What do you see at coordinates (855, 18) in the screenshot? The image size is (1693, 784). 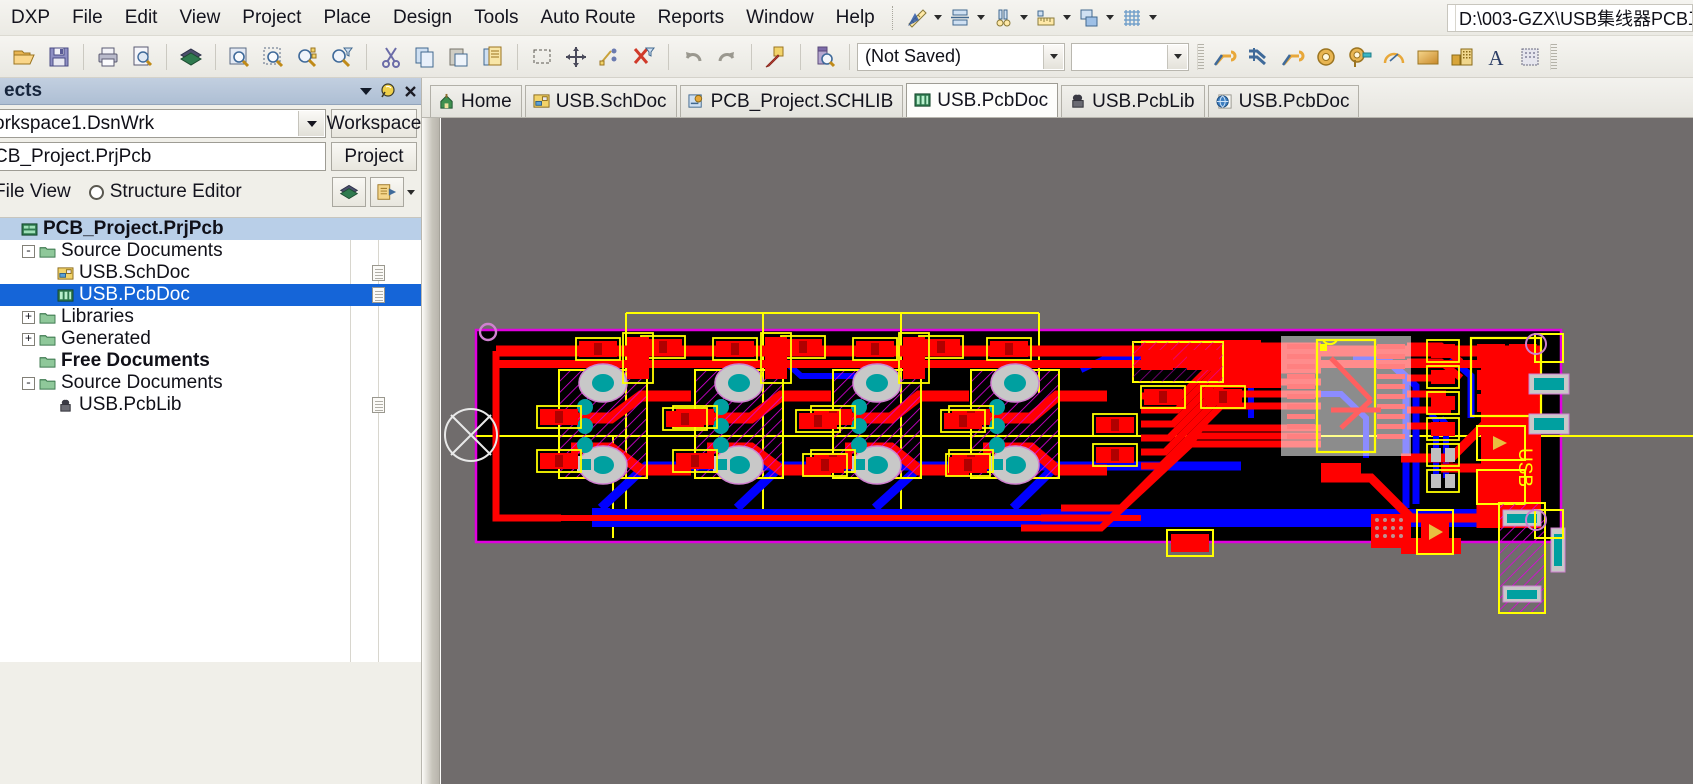 I see `menu-help: Help` at bounding box center [855, 18].